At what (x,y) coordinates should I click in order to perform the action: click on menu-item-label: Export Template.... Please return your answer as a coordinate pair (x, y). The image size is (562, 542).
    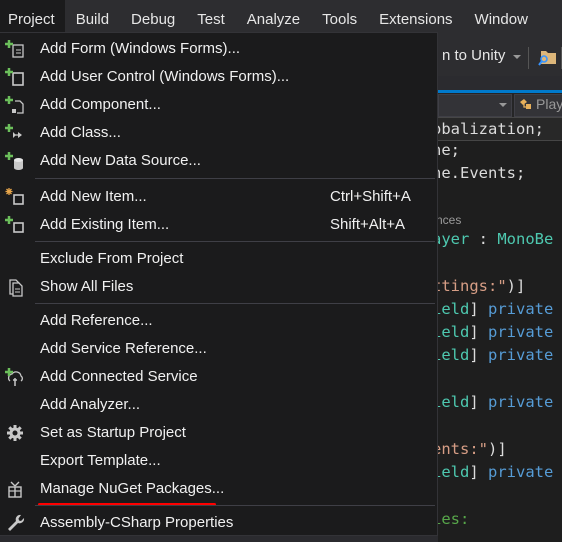
    Looking at the image, I should click on (100, 460).